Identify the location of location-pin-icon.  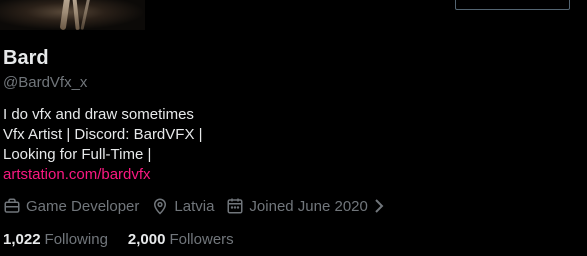
(160, 206).